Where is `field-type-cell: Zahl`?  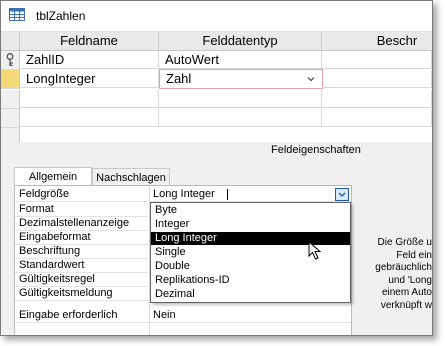 field-type-cell: Zahl is located at coordinates (241, 79).